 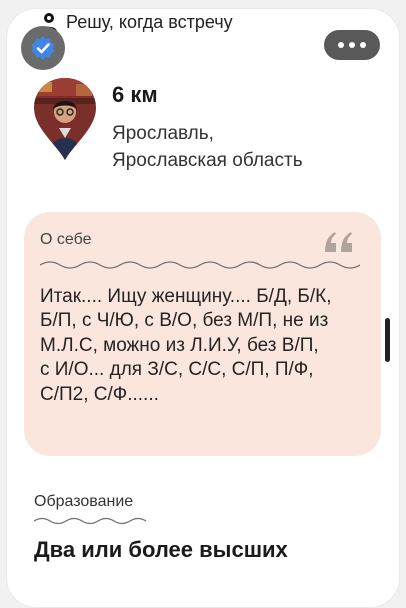 I want to click on check-badge-icon, so click(x=43, y=48).